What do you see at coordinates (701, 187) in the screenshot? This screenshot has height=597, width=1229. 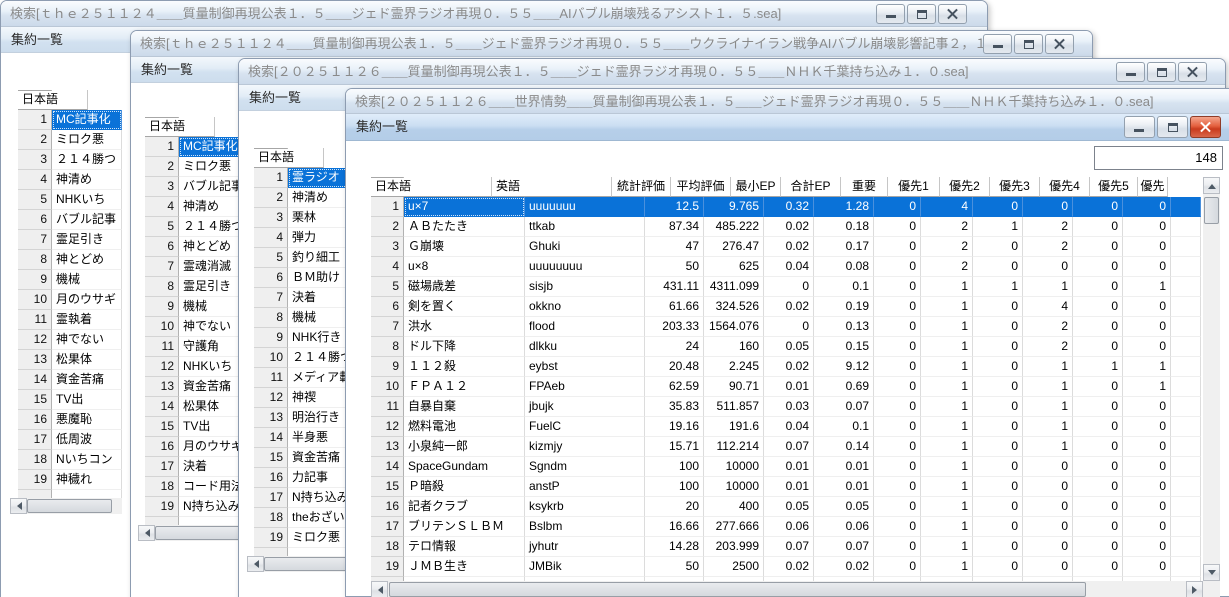 I see `column-header: 平均評価` at bounding box center [701, 187].